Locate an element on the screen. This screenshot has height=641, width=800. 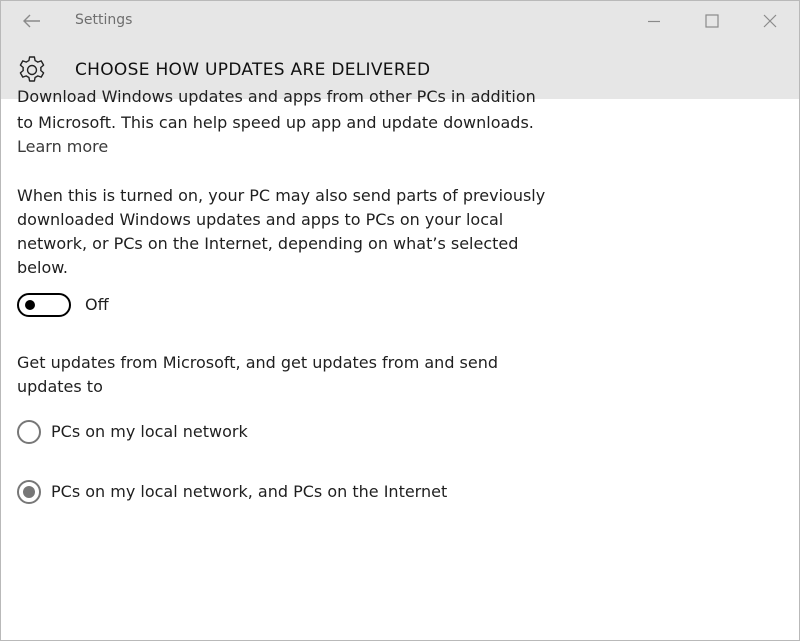
gear-icon is located at coordinates (32, 69).